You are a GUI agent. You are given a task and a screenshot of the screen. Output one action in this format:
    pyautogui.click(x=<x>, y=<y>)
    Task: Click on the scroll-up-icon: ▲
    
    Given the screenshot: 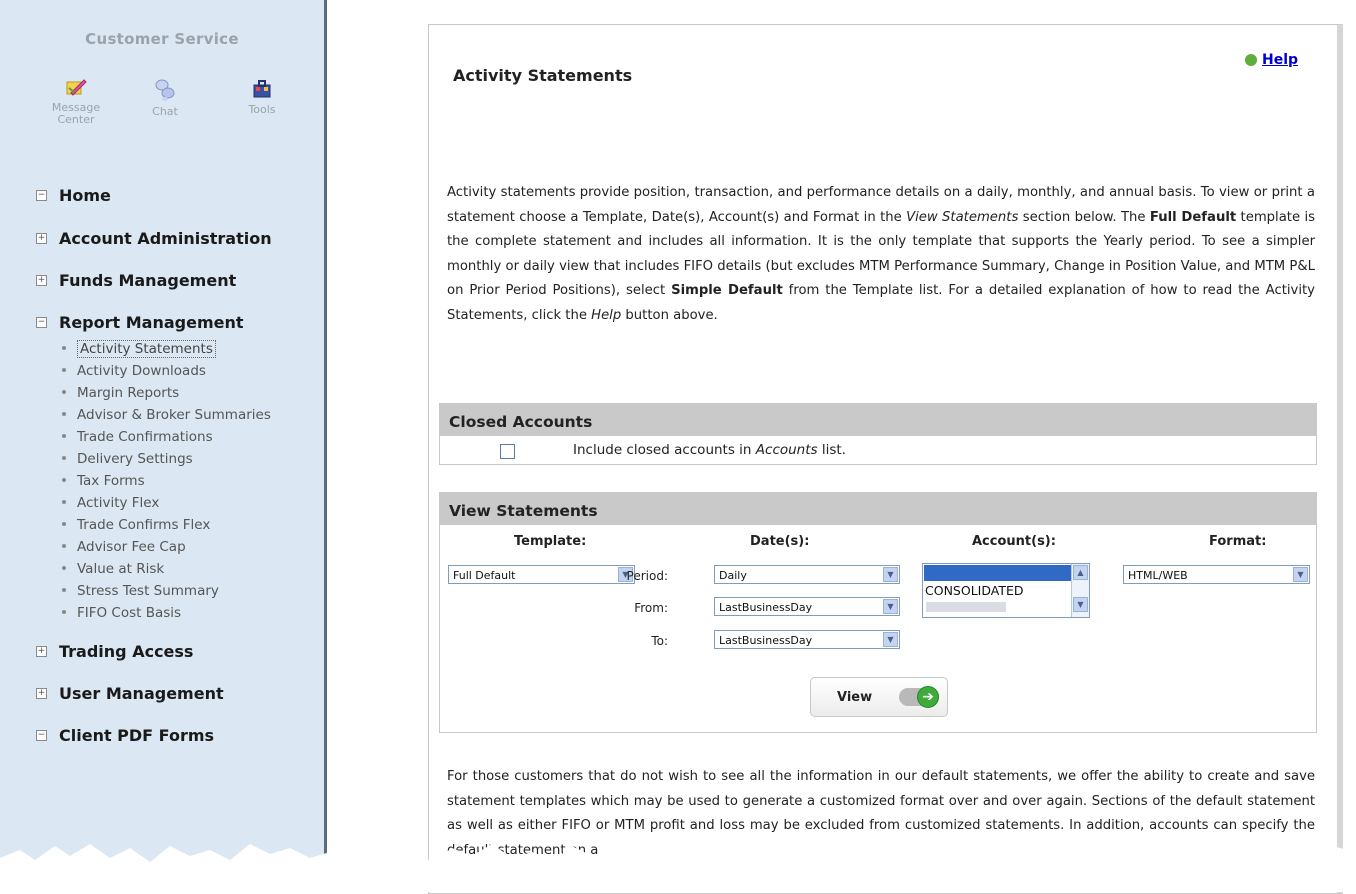 What is the action you would take?
    pyautogui.click(x=1080, y=572)
    